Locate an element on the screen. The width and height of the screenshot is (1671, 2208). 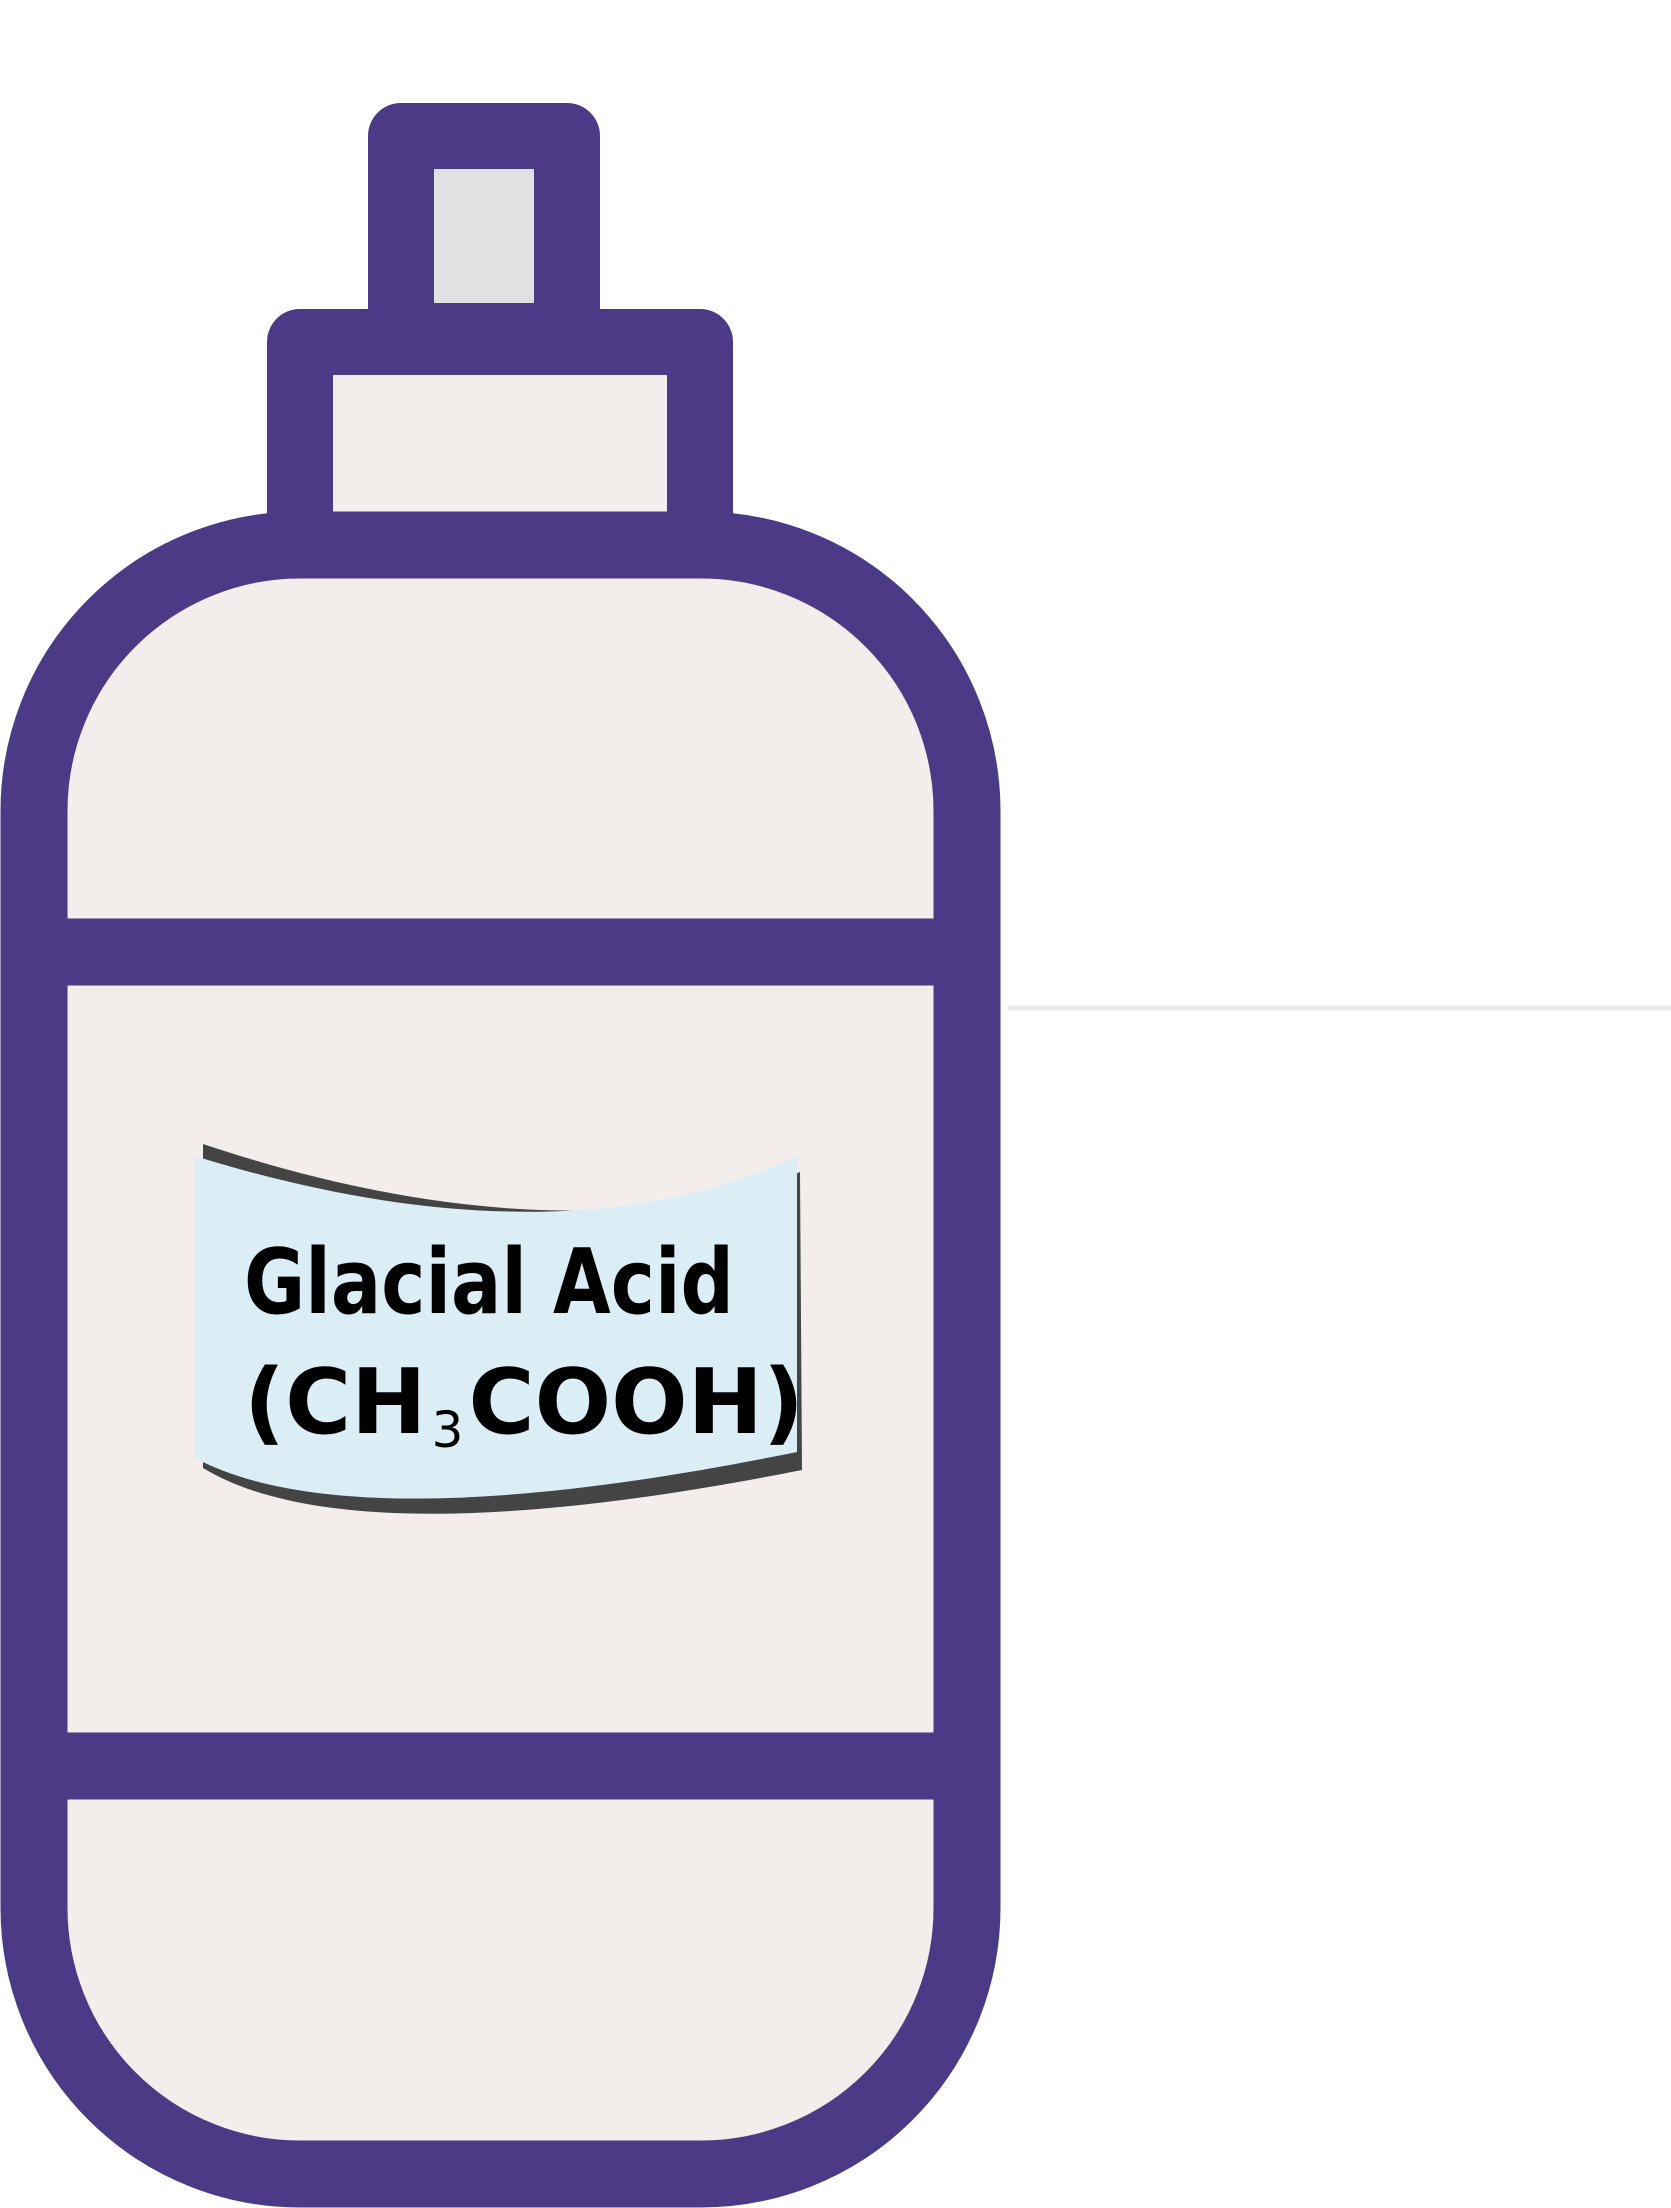
label-formula: (CH 3 COOH) is located at coordinates (524, 1404).